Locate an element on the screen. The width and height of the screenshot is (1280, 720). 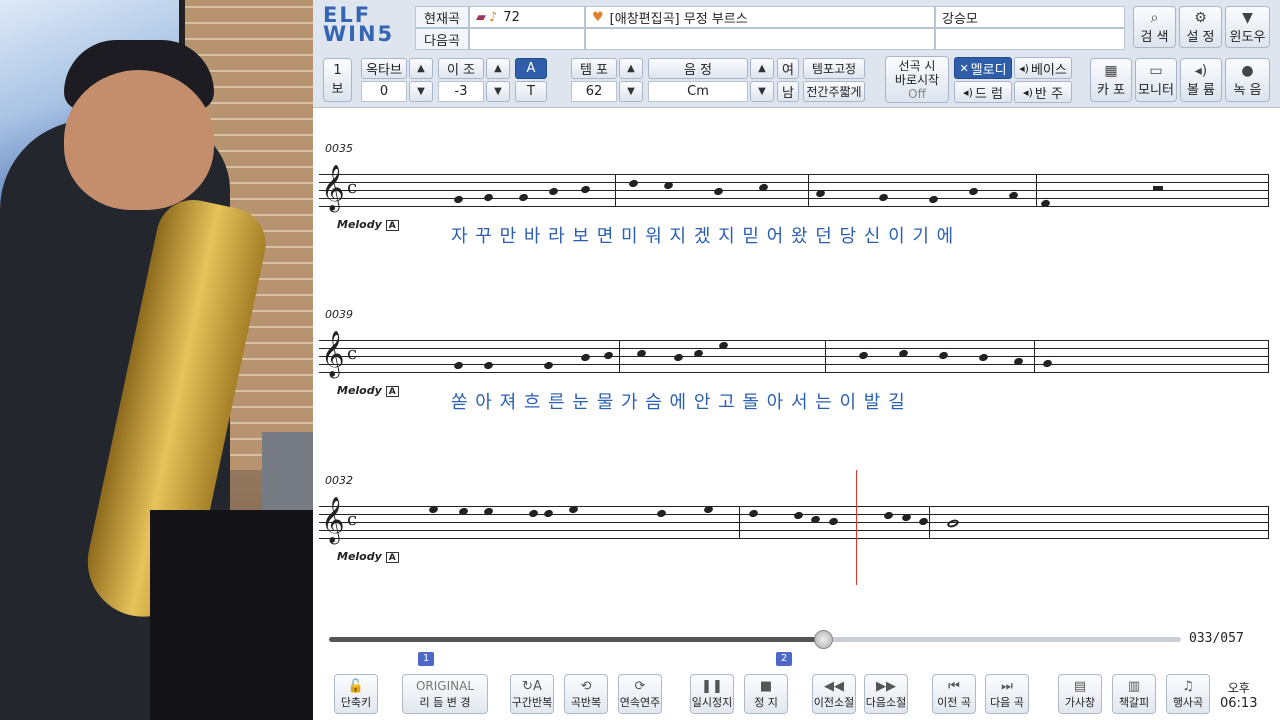
verse-number: 1 is located at coordinates (337, 70).